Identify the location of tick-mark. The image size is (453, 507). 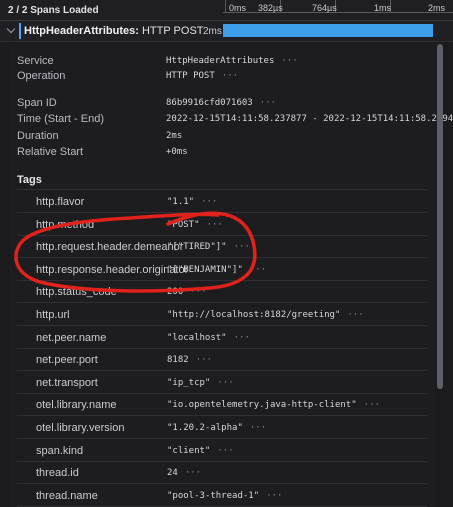
(225, 6).